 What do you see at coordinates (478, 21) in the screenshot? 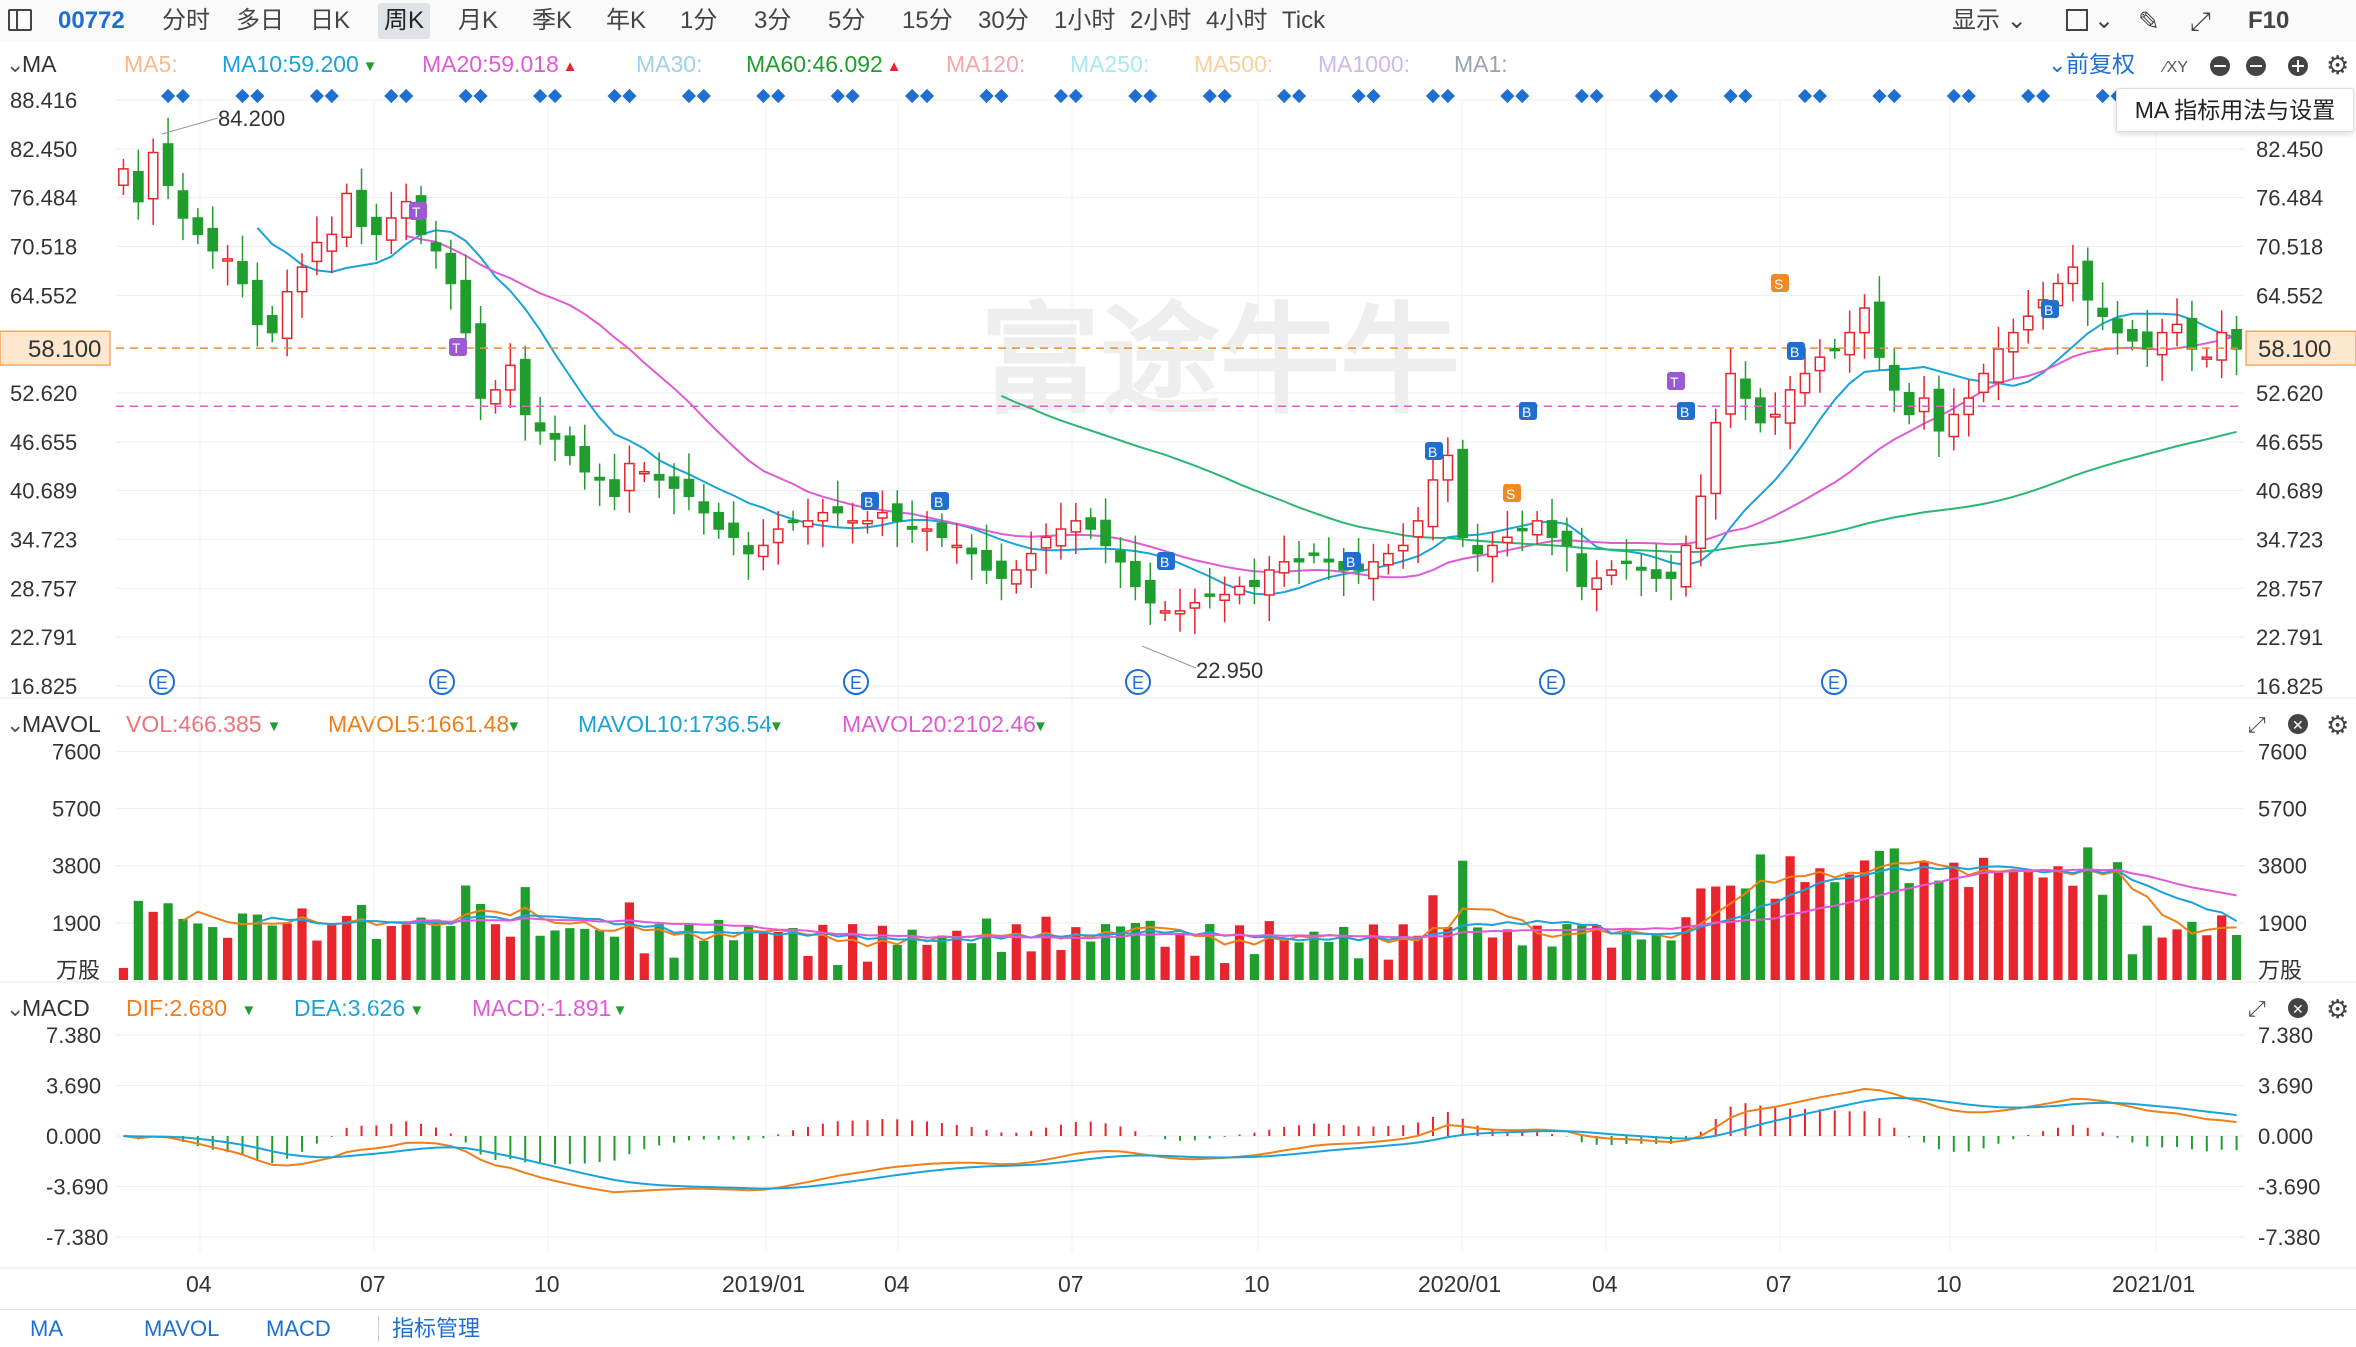
I see `period-tab-4: 月K` at bounding box center [478, 21].